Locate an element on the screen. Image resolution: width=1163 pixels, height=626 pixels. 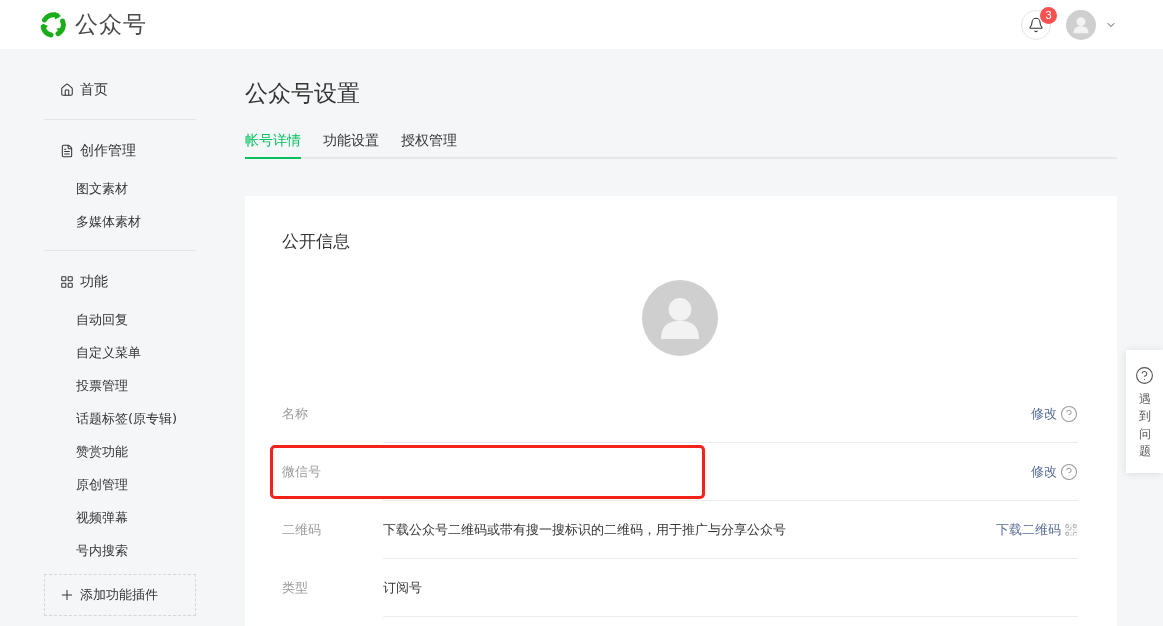
sidebar-item: 号内搜索 is located at coordinates (120, 550).